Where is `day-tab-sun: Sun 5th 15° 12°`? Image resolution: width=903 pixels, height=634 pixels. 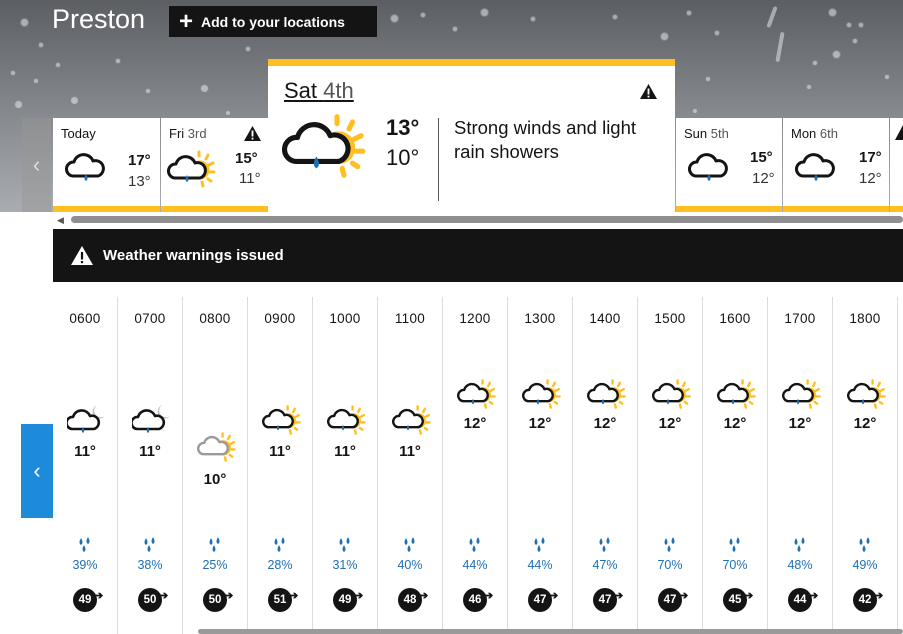
day-tab-sun: Sun 5th 15° 12° is located at coordinates (729, 165).